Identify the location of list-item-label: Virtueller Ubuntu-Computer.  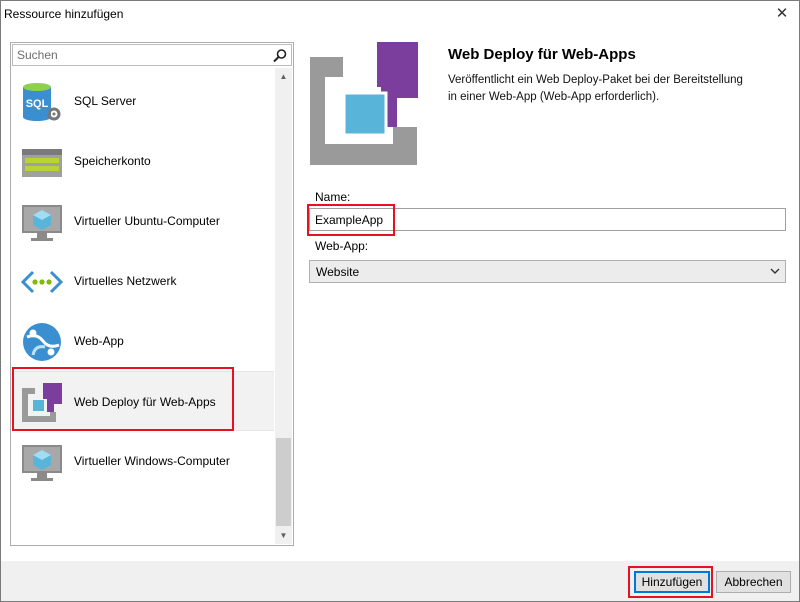
(147, 221).